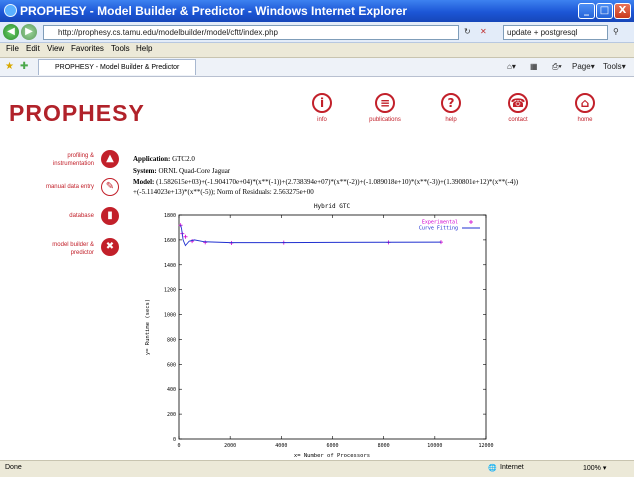 The height and width of the screenshot is (477, 634). Describe the element at coordinates (485, 446) in the screenshot. I see `x-tick-label: 12000` at that location.